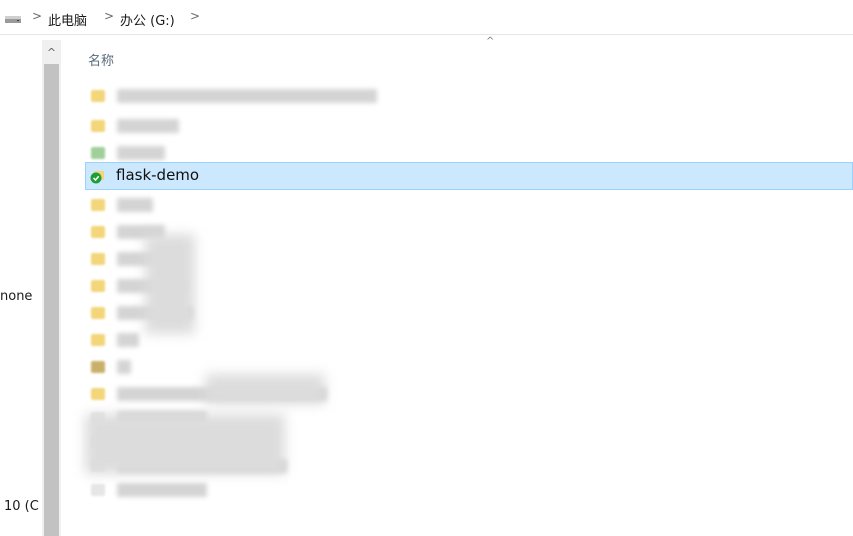 This screenshot has height=536, width=853. Describe the element at coordinates (101, 59) in the screenshot. I see `column-header-name: 名称` at that location.